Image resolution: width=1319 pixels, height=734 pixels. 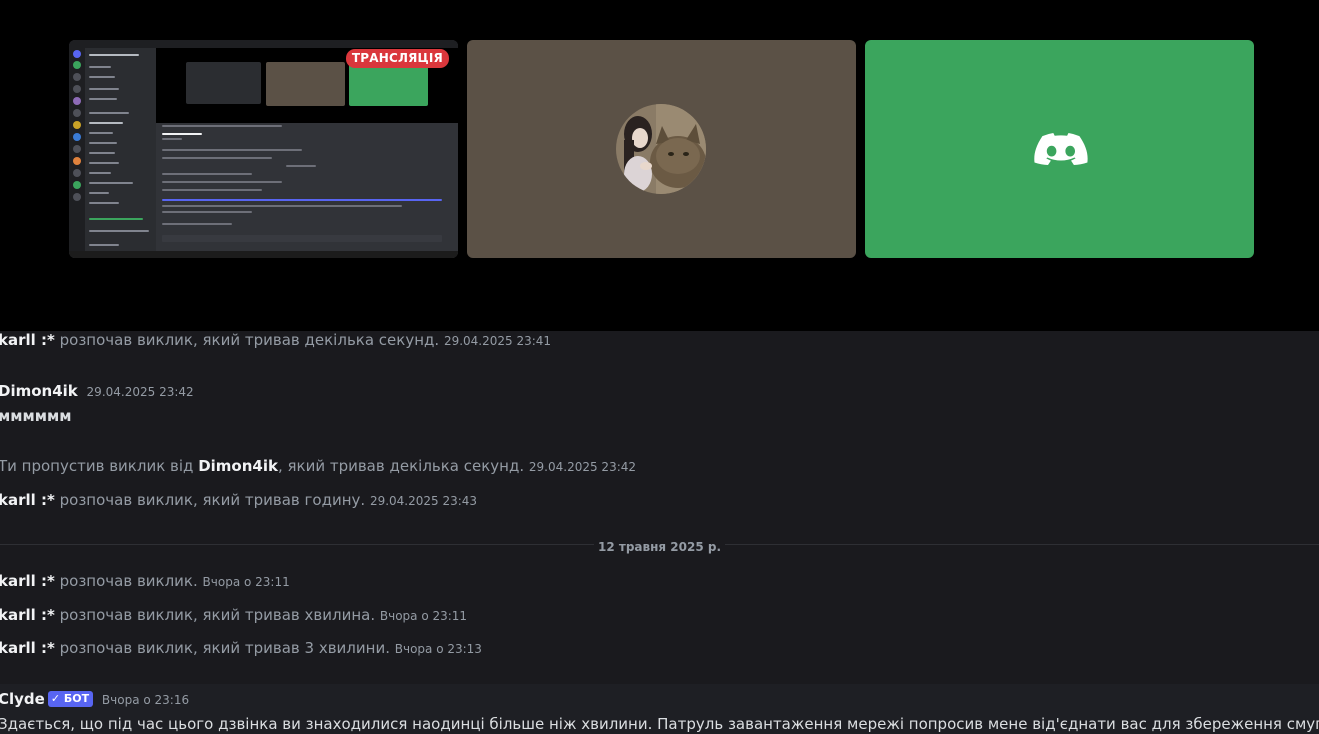 I want to click on message-header: Clyde ✓ БОТ Вчора о 23:16, so click(x=94, y=699).